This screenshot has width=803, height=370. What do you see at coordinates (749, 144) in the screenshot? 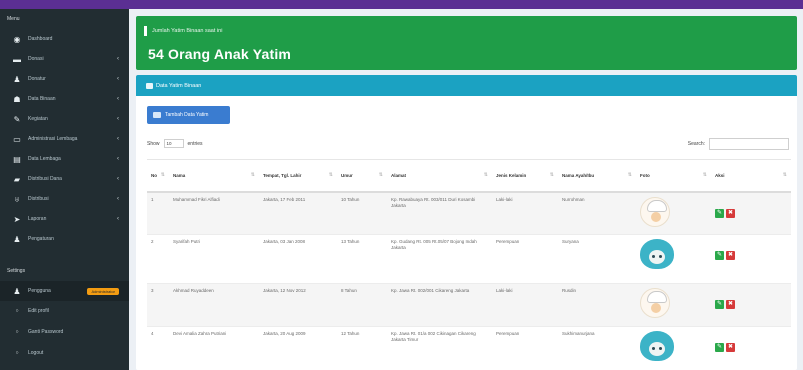
I see `search-input` at bounding box center [749, 144].